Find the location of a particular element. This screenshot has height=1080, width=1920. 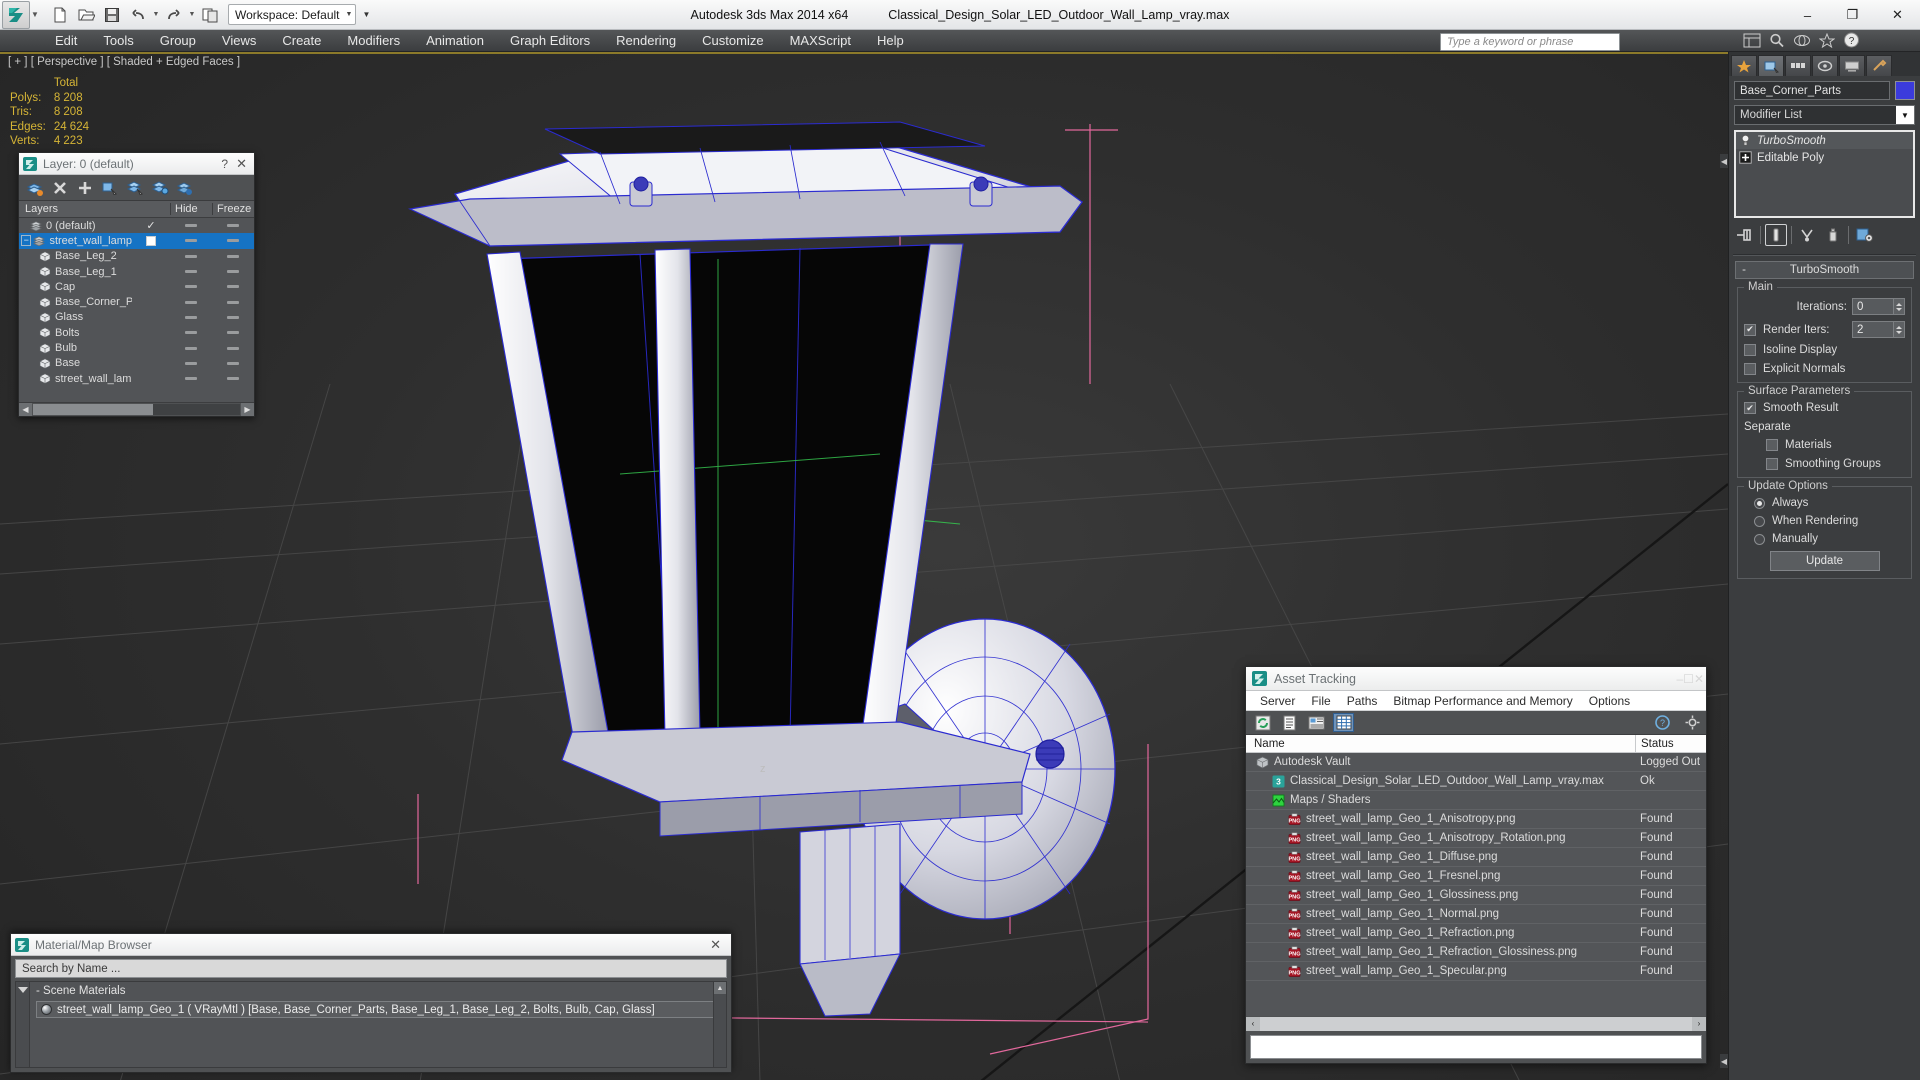

scene-explorer-icon is located at coordinates (1752, 42).